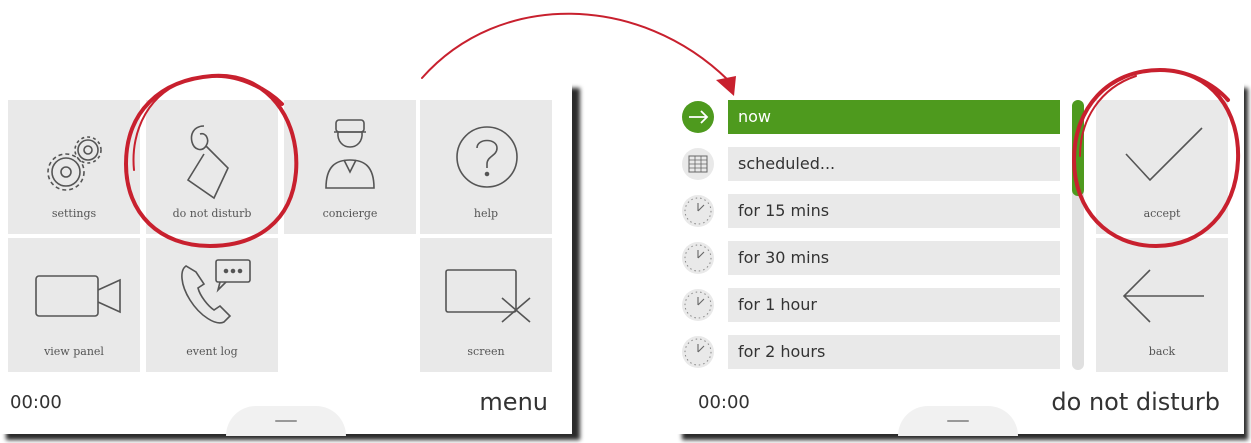 The width and height of the screenshot is (1251, 443). I want to click on help-label: help, so click(486, 213).